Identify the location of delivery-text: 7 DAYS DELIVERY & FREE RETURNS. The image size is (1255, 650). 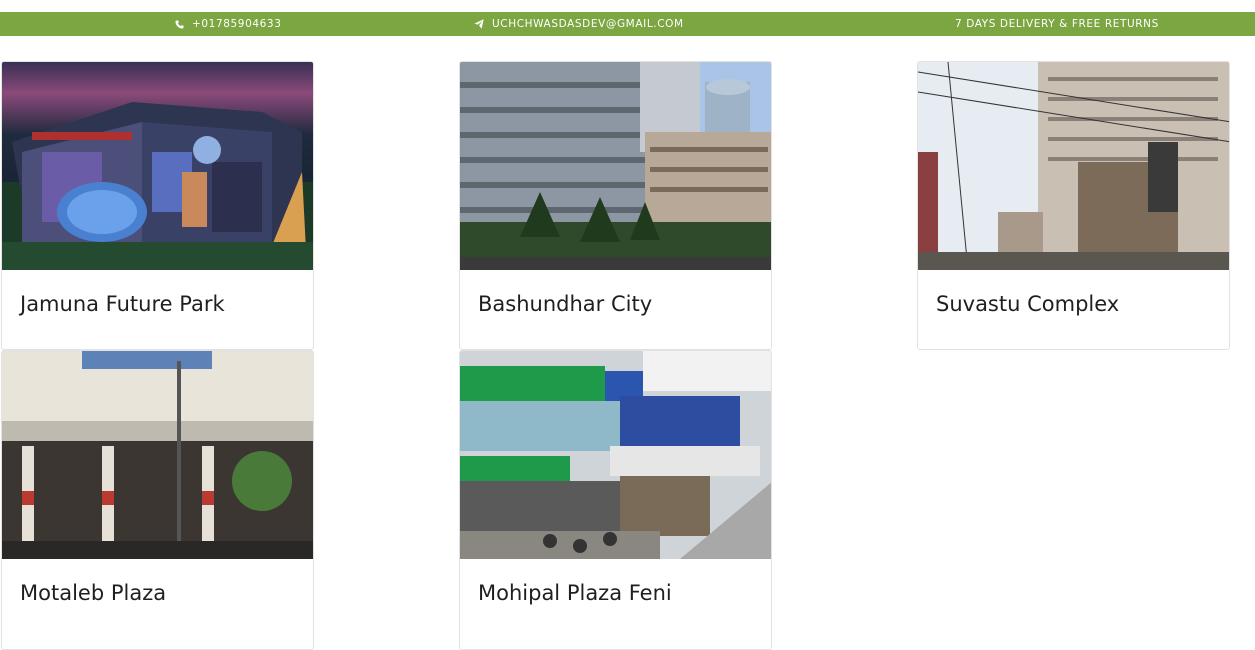
(1057, 24).